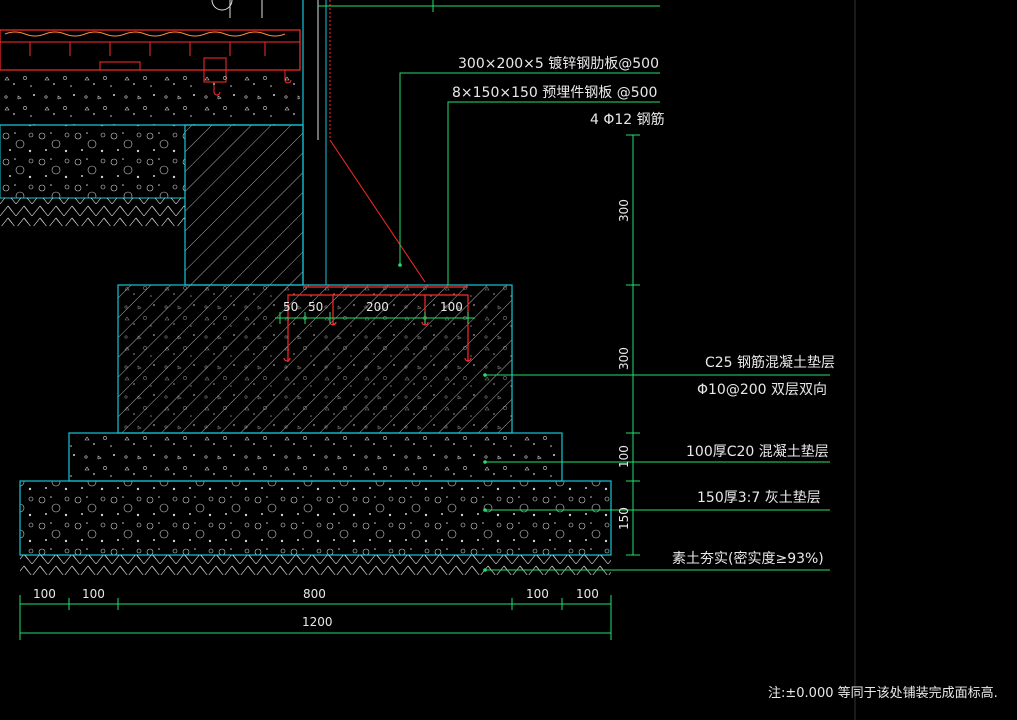 The height and width of the screenshot is (720, 1017). What do you see at coordinates (554, 93) in the screenshot?
I see `callout-embedded-plate: 8×150×150 预埋件钢板 @500` at bounding box center [554, 93].